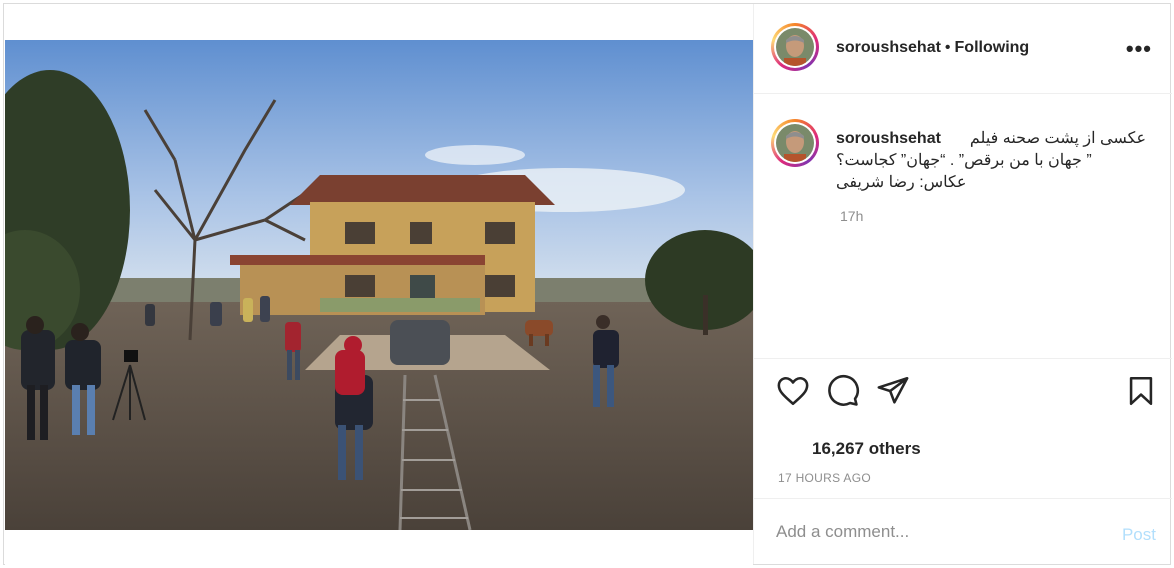  I want to click on avatar, so click(795, 47).